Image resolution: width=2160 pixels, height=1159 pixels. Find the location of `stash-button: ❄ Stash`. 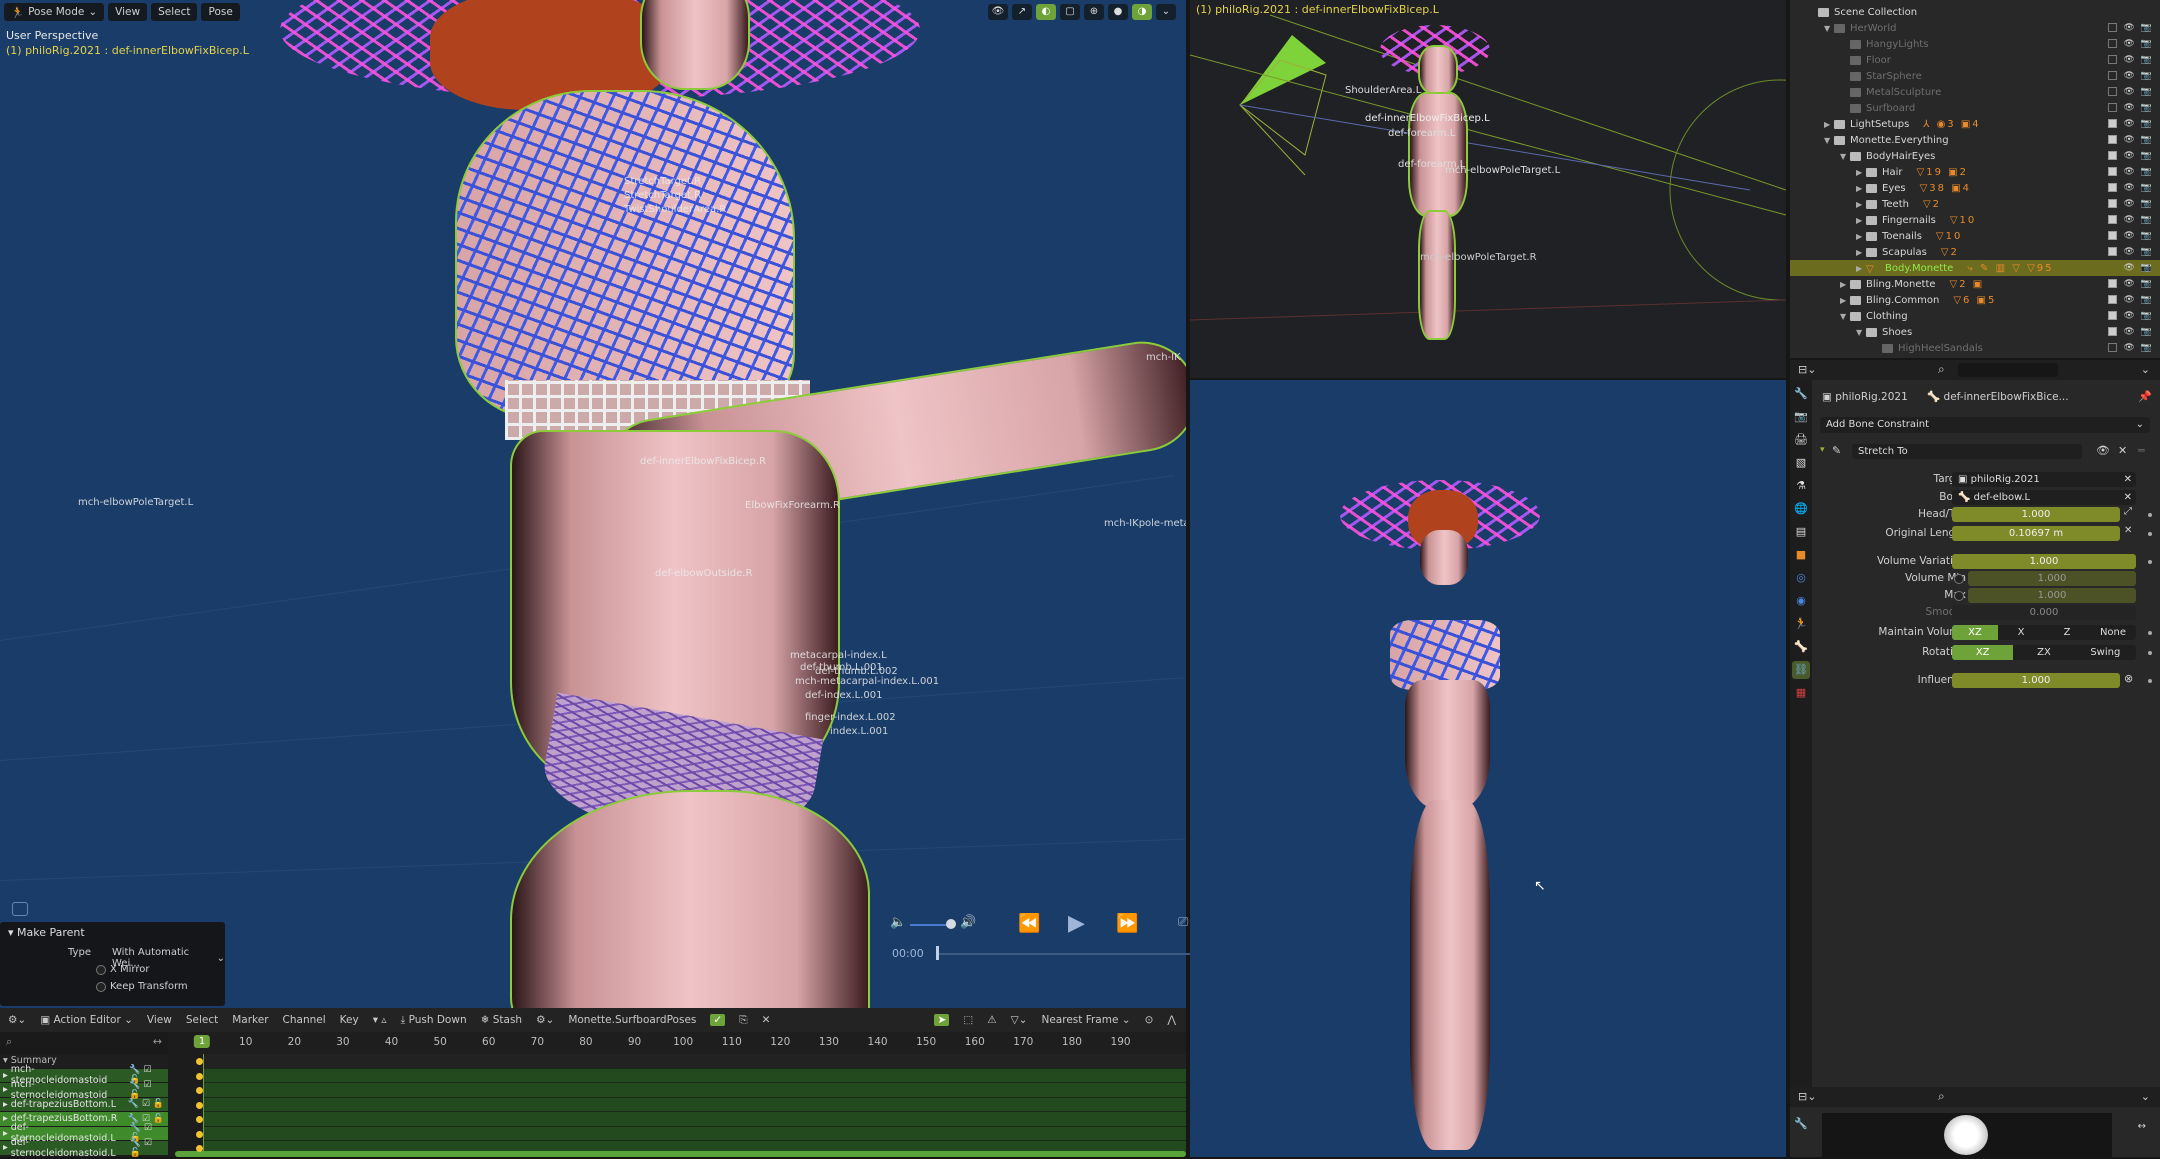

stash-button: ❄ Stash is located at coordinates (501, 1020).